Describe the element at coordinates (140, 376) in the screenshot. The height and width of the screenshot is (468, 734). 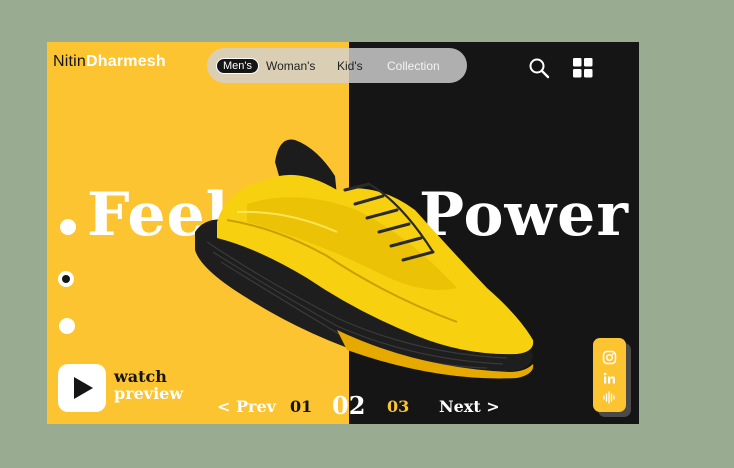
I see `watch-line: watch` at that location.